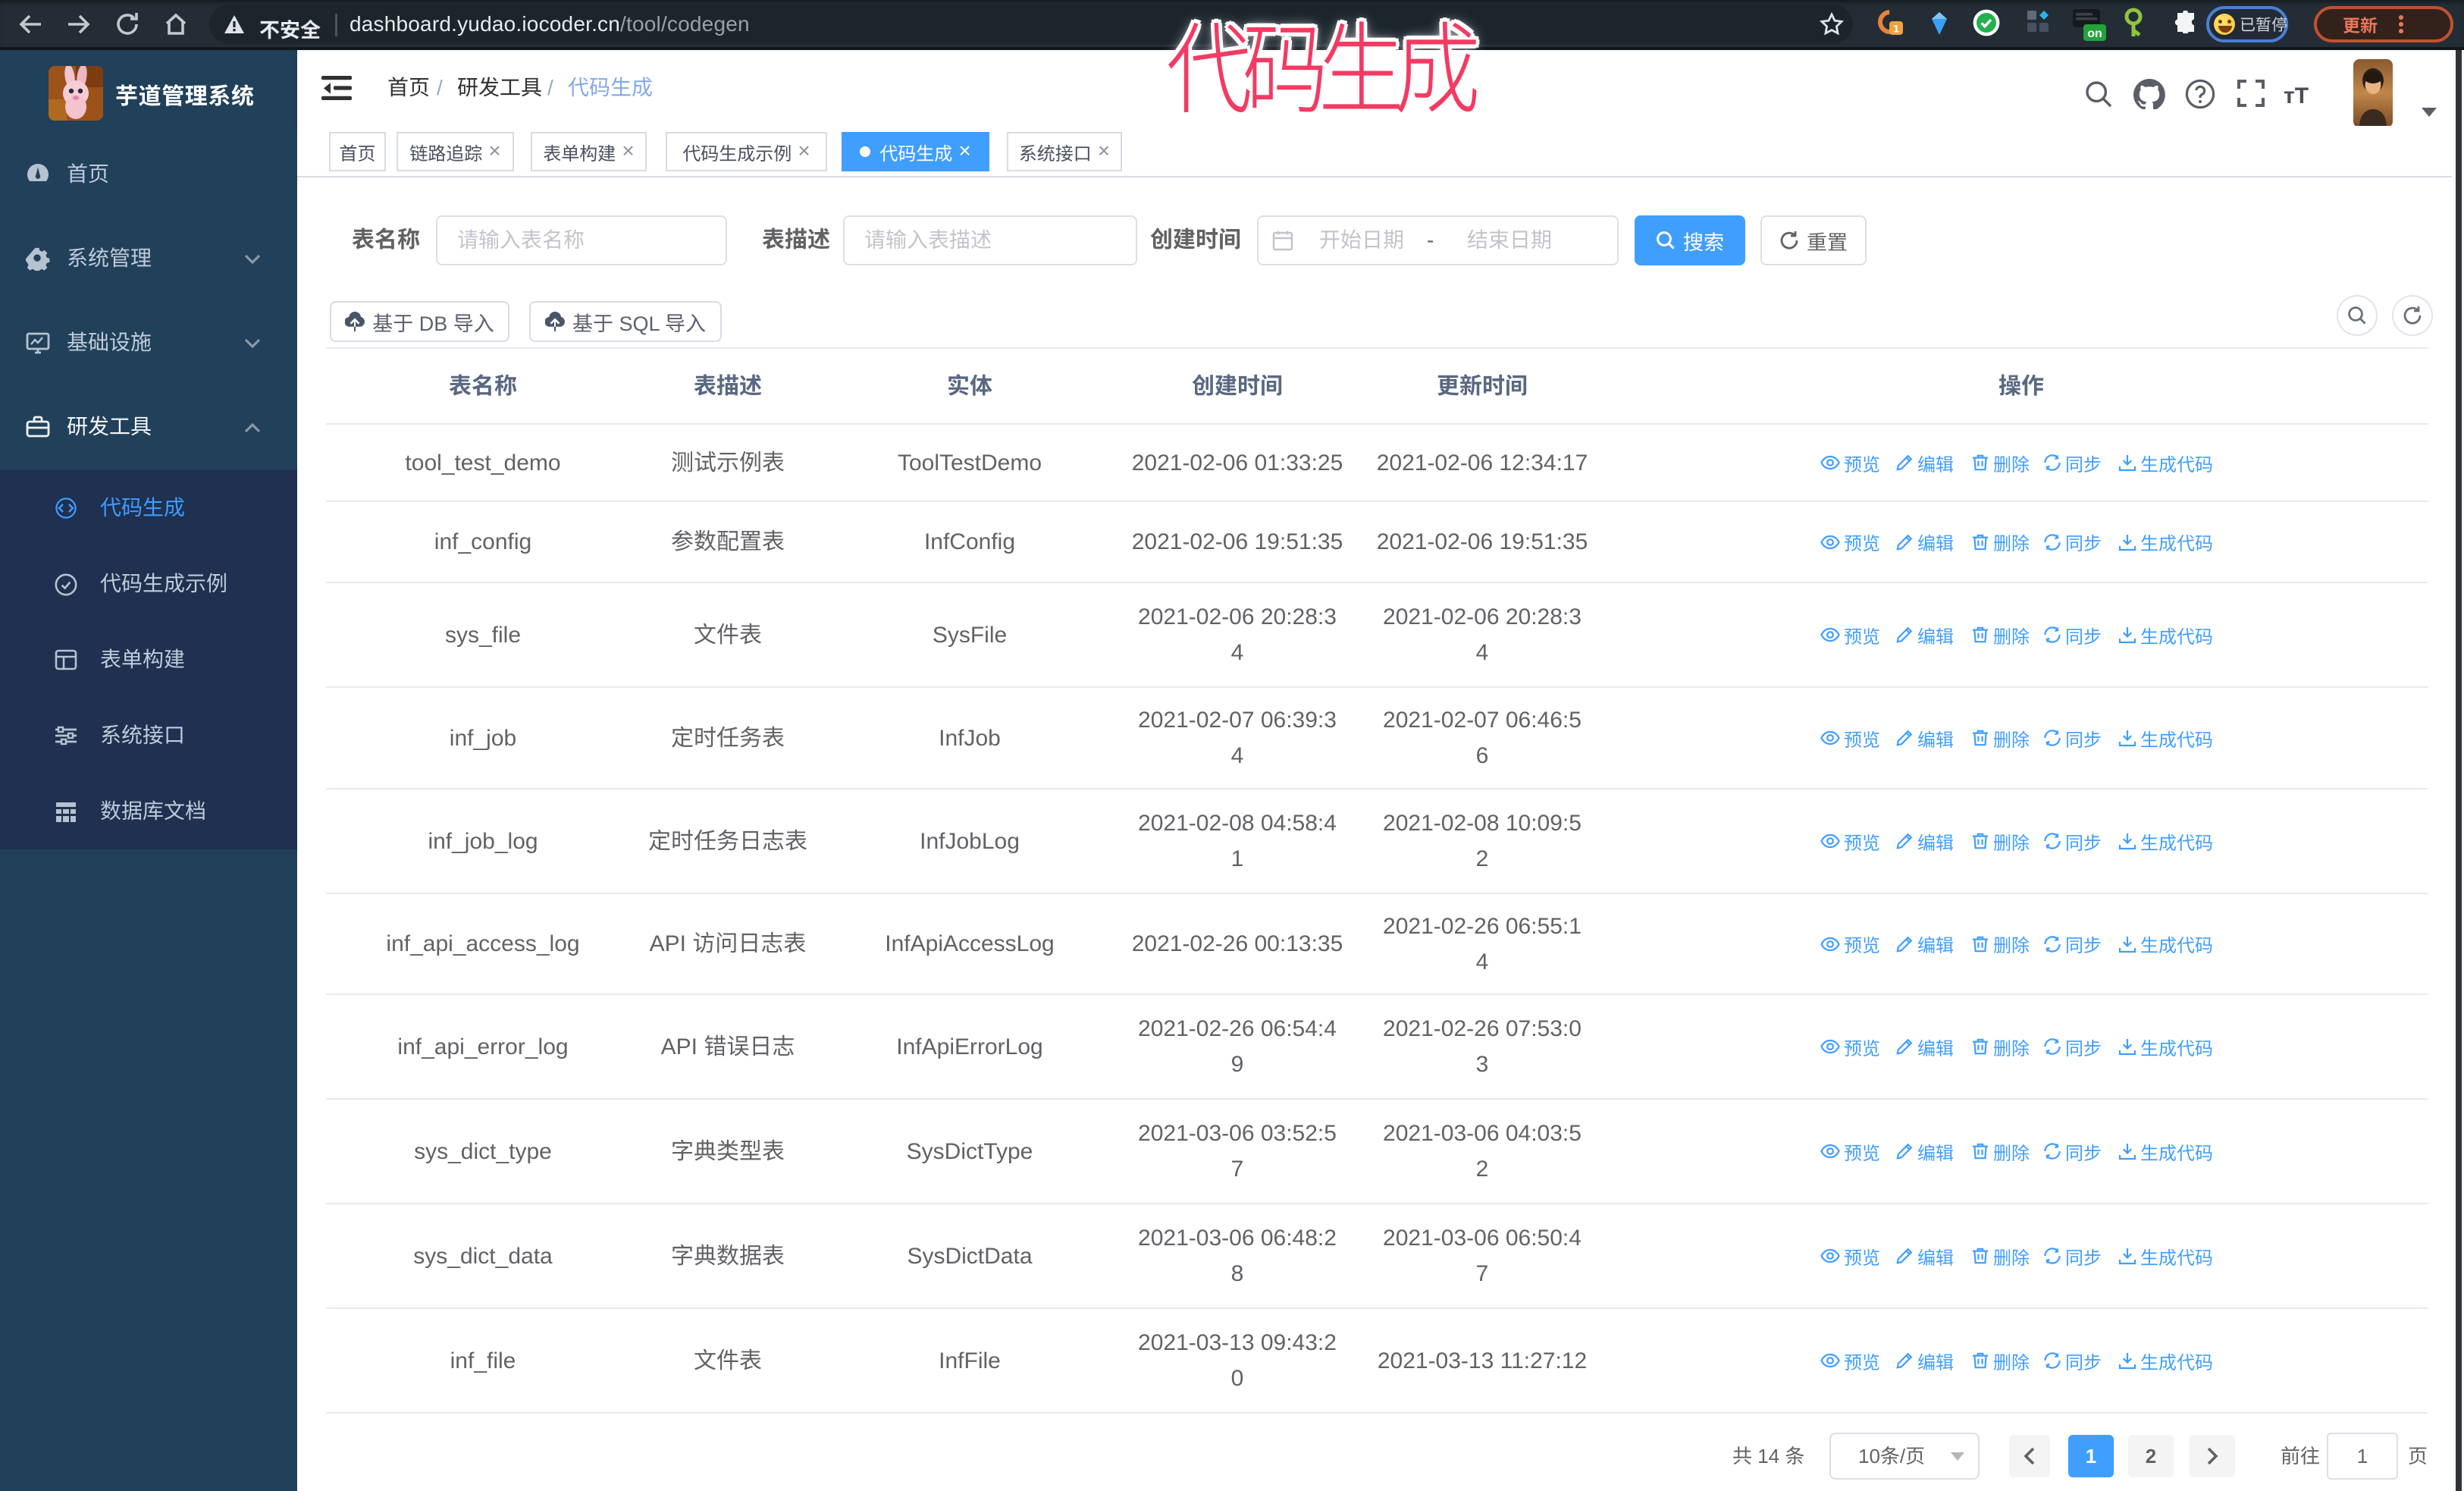  Describe the element at coordinates (2094, 33) in the screenshot. I see `svg-text: on` at that location.